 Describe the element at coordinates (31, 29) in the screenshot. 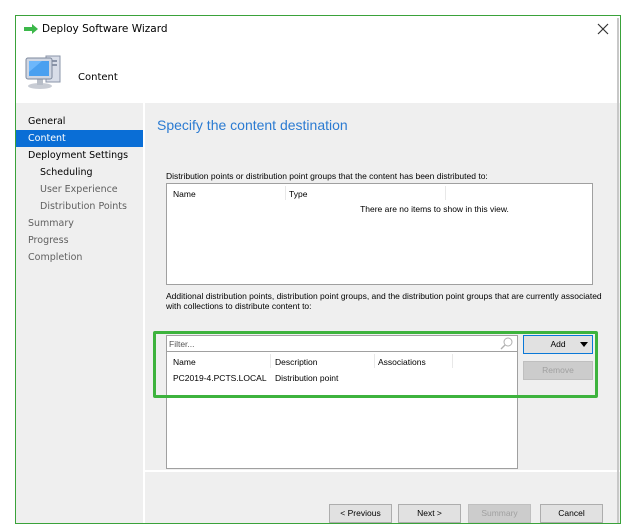

I see `green-arrow-icon` at that location.